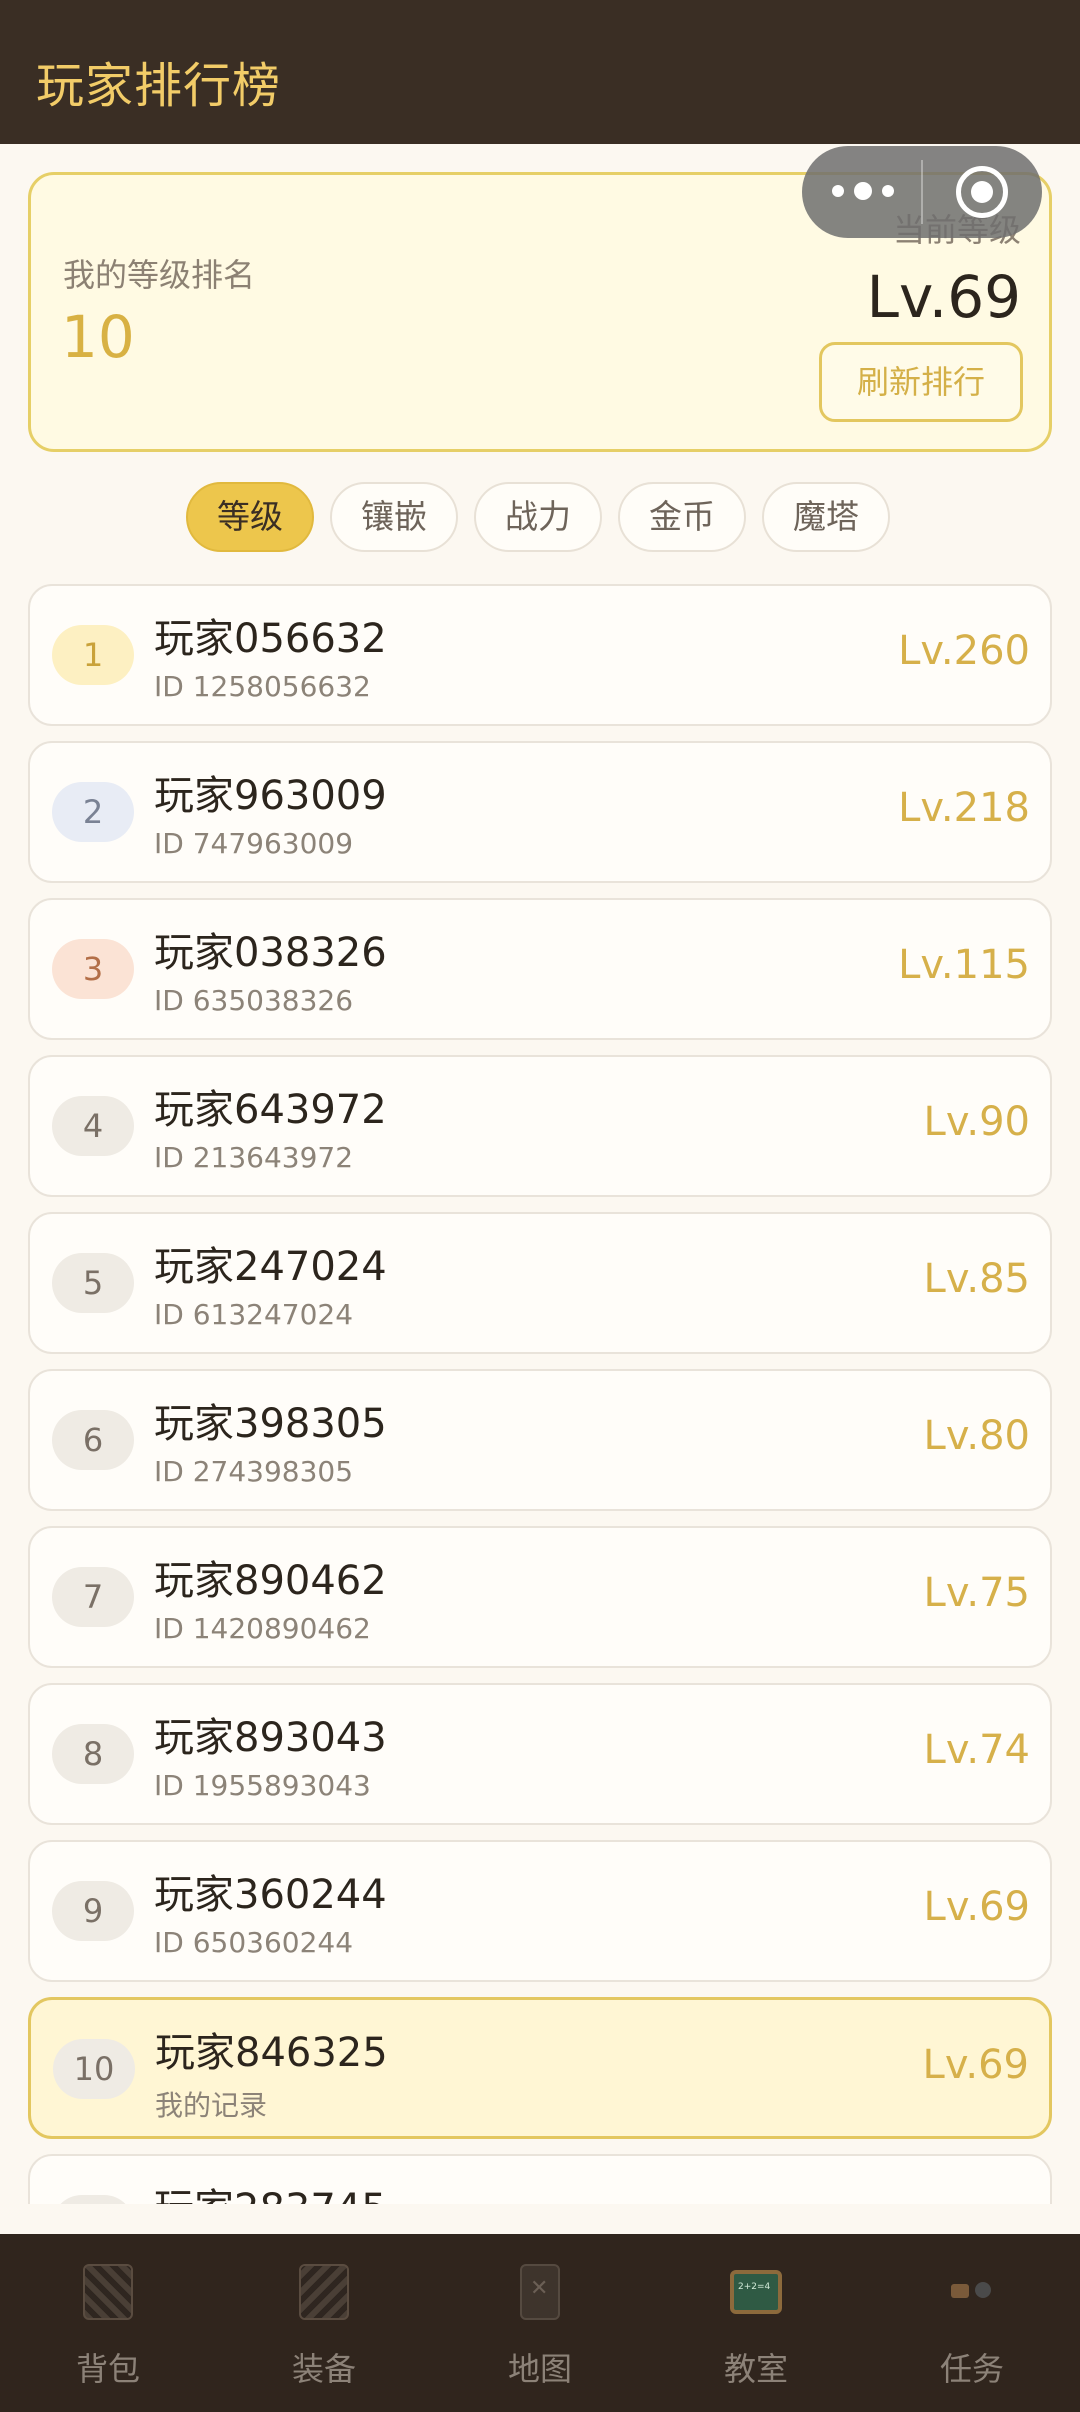 Image resolution: width=1080 pixels, height=2412 pixels. Describe the element at coordinates (540, 1911) in the screenshot. I see `ranking-row: 9 玩家360244 ID 650360244 Lv.69` at that location.